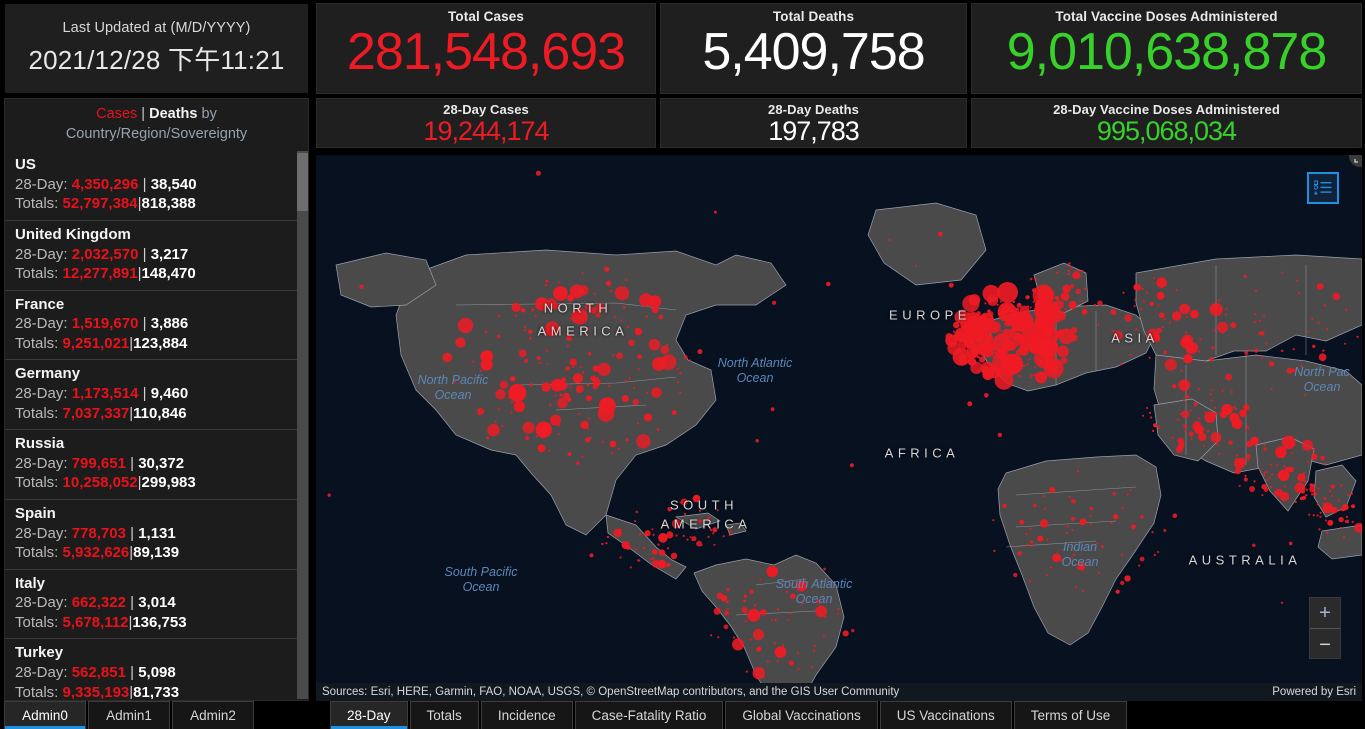 The height and width of the screenshot is (729, 1365). I want to click on country-name: United Kingdom, so click(73, 234).